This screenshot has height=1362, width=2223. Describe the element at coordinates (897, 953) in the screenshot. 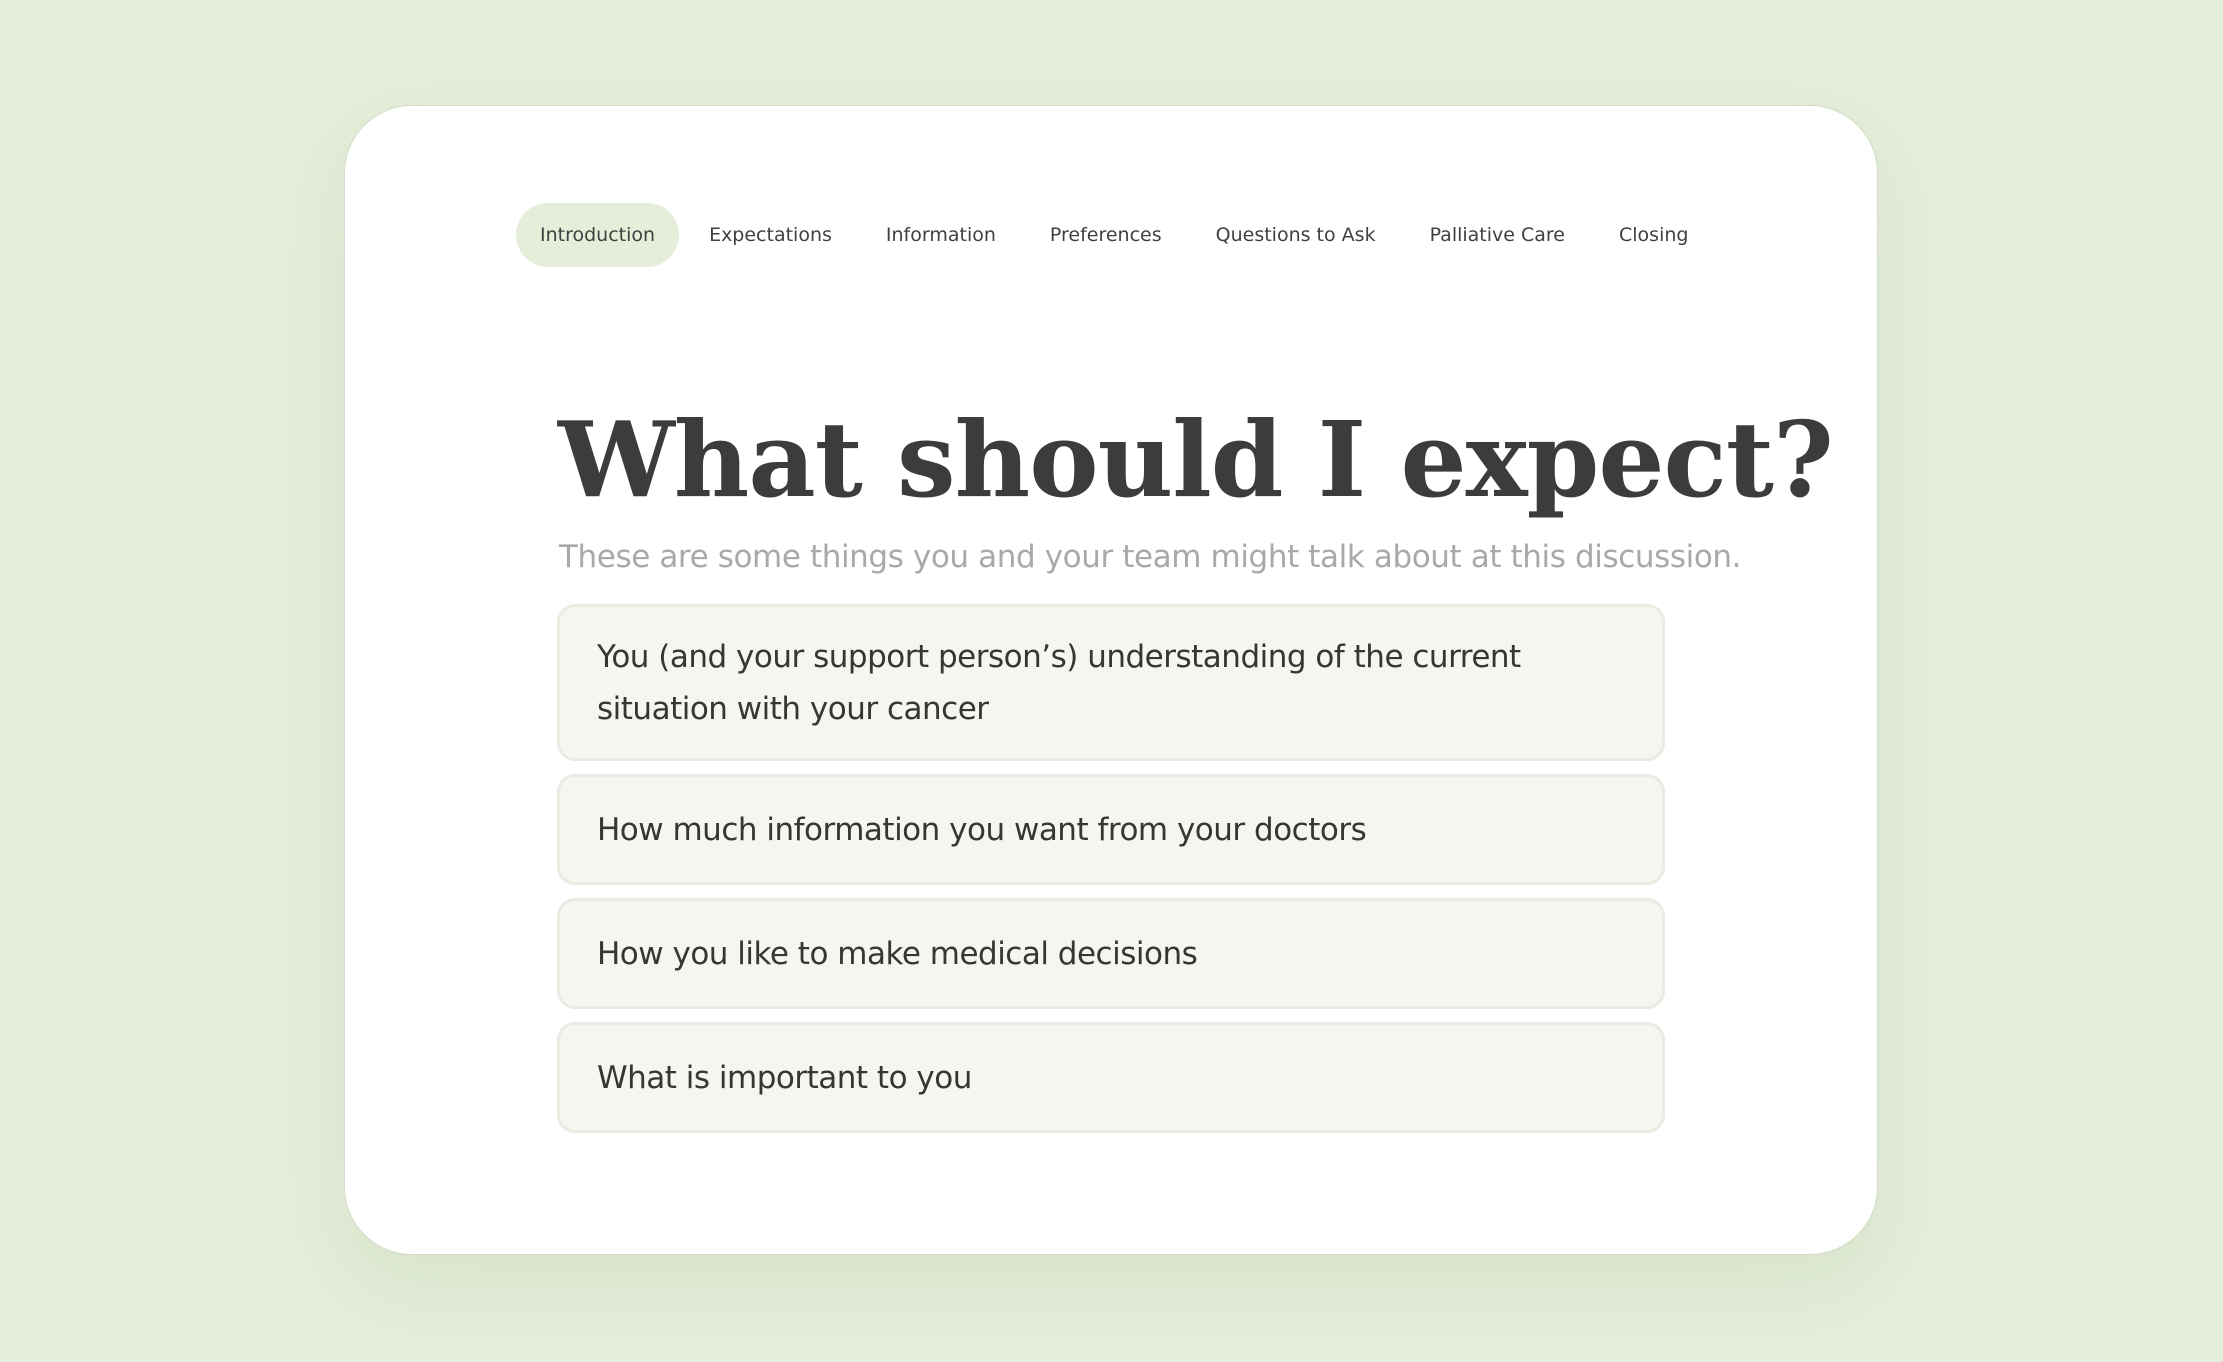

I see `list-item-text: How you like to make medical decisions` at that location.